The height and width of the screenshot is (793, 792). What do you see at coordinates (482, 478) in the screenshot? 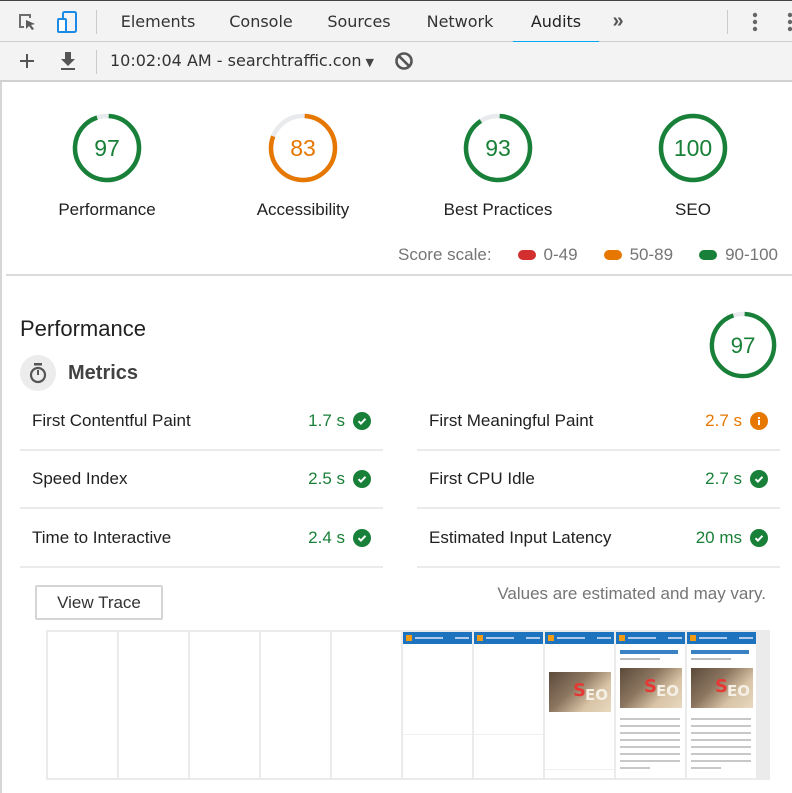
I see `metric-name: First CPU Idle` at bounding box center [482, 478].